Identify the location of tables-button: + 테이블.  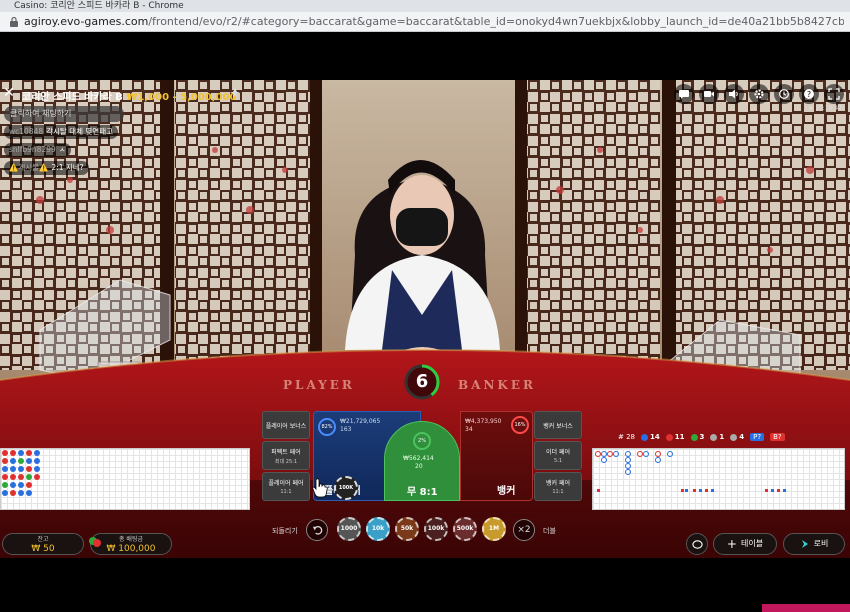
(745, 544).